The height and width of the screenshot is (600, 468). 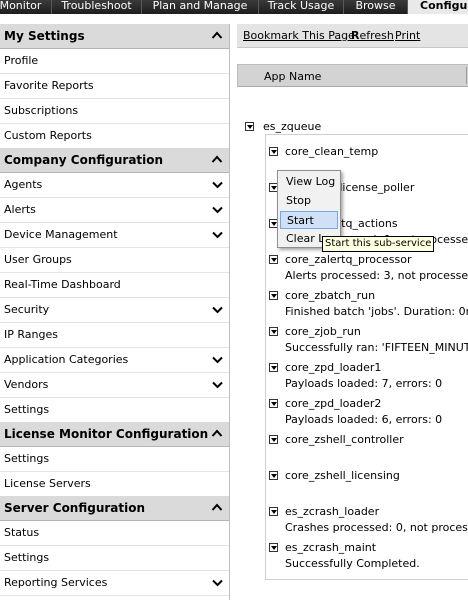 I want to click on sidebar-item-label: Vendors, so click(x=26, y=384).